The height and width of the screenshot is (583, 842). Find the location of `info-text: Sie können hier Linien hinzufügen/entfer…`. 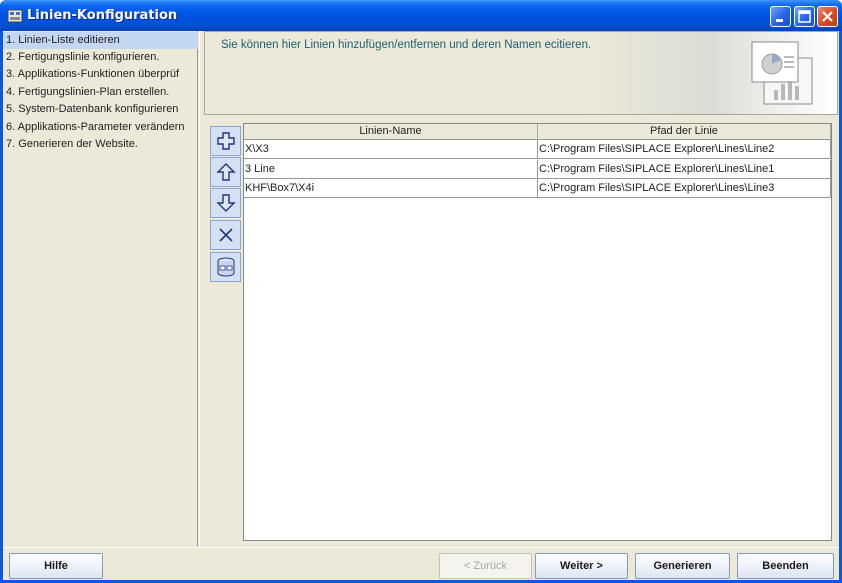

info-text: Sie können hier Linien hinzufügen/entfer… is located at coordinates (406, 45).